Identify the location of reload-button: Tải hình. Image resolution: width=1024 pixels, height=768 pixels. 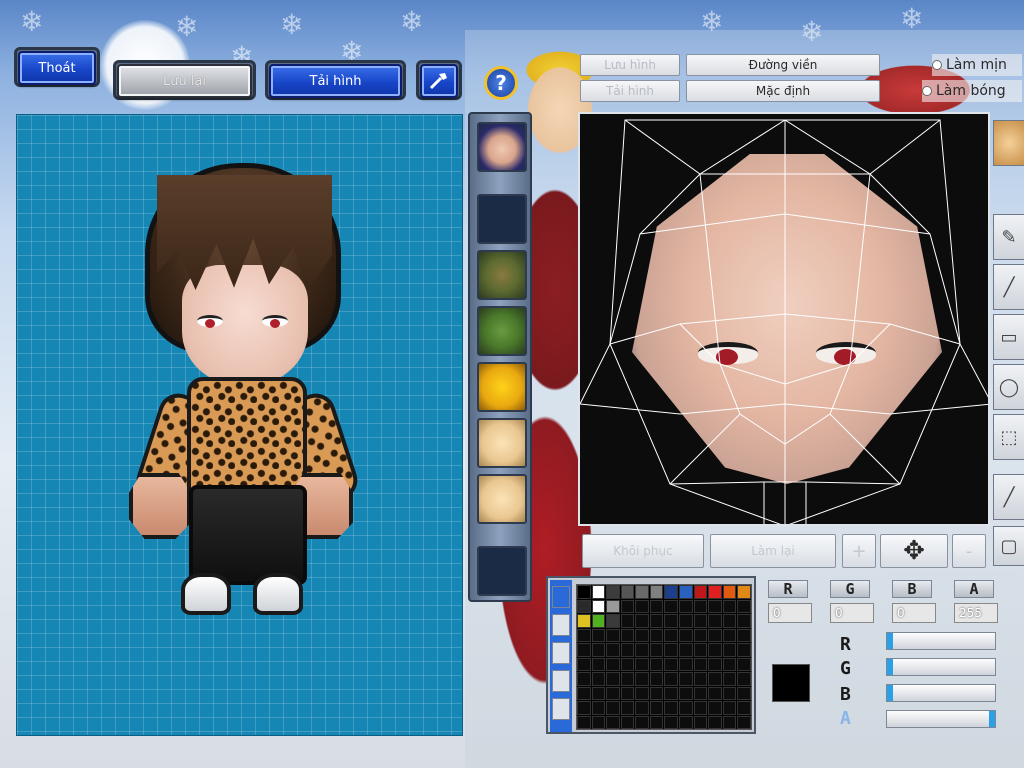
(335, 81).